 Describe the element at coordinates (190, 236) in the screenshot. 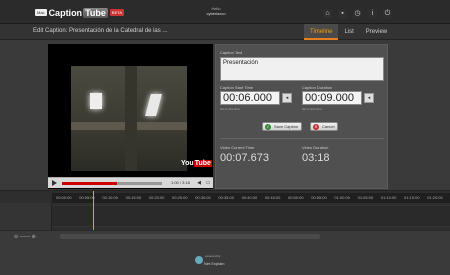

I see `timeline-scrollbar` at that location.